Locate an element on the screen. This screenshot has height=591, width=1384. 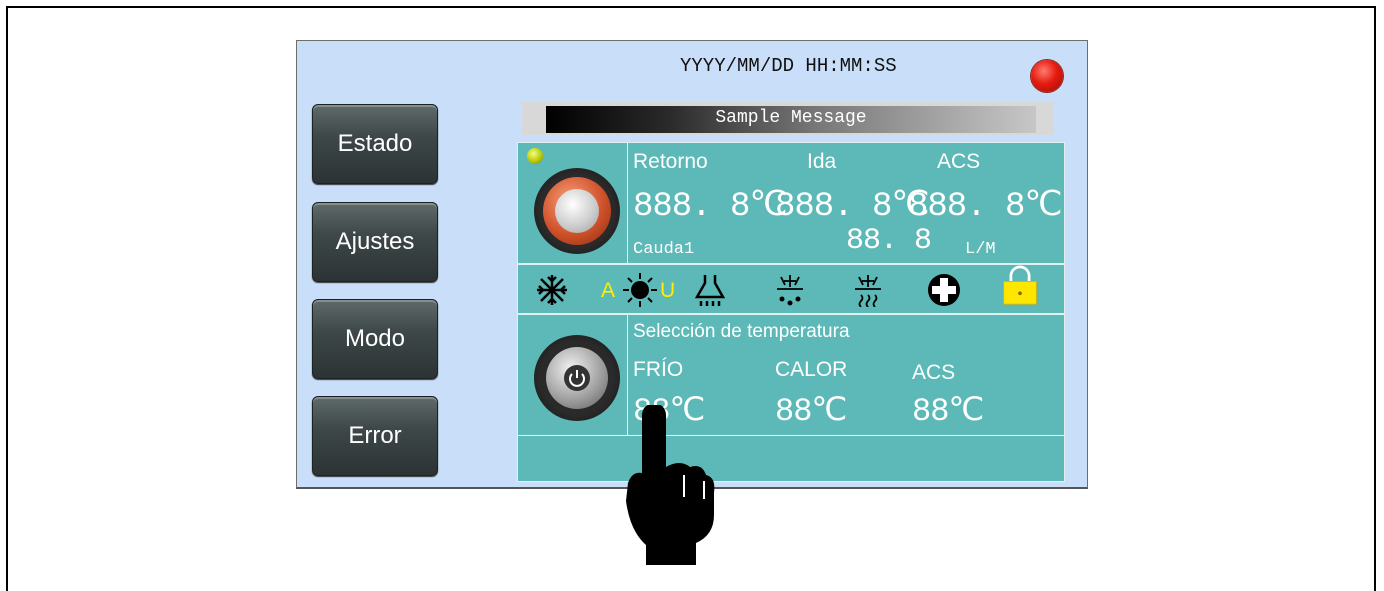
datetime-display: YYYY/MM/DD HH:MM:SS is located at coordinates (788, 66).